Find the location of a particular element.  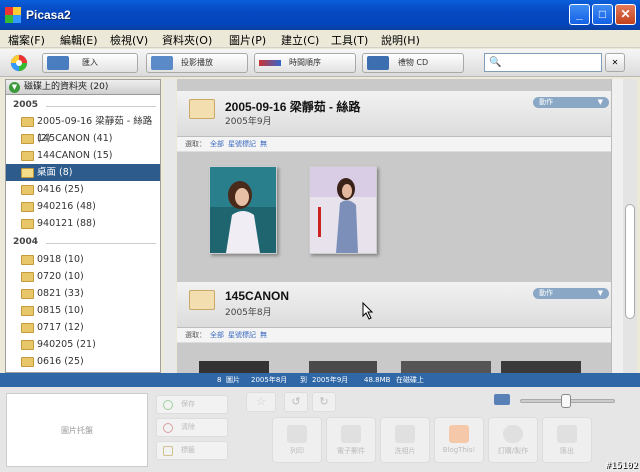

blogger-icon is located at coordinates (459, 434).